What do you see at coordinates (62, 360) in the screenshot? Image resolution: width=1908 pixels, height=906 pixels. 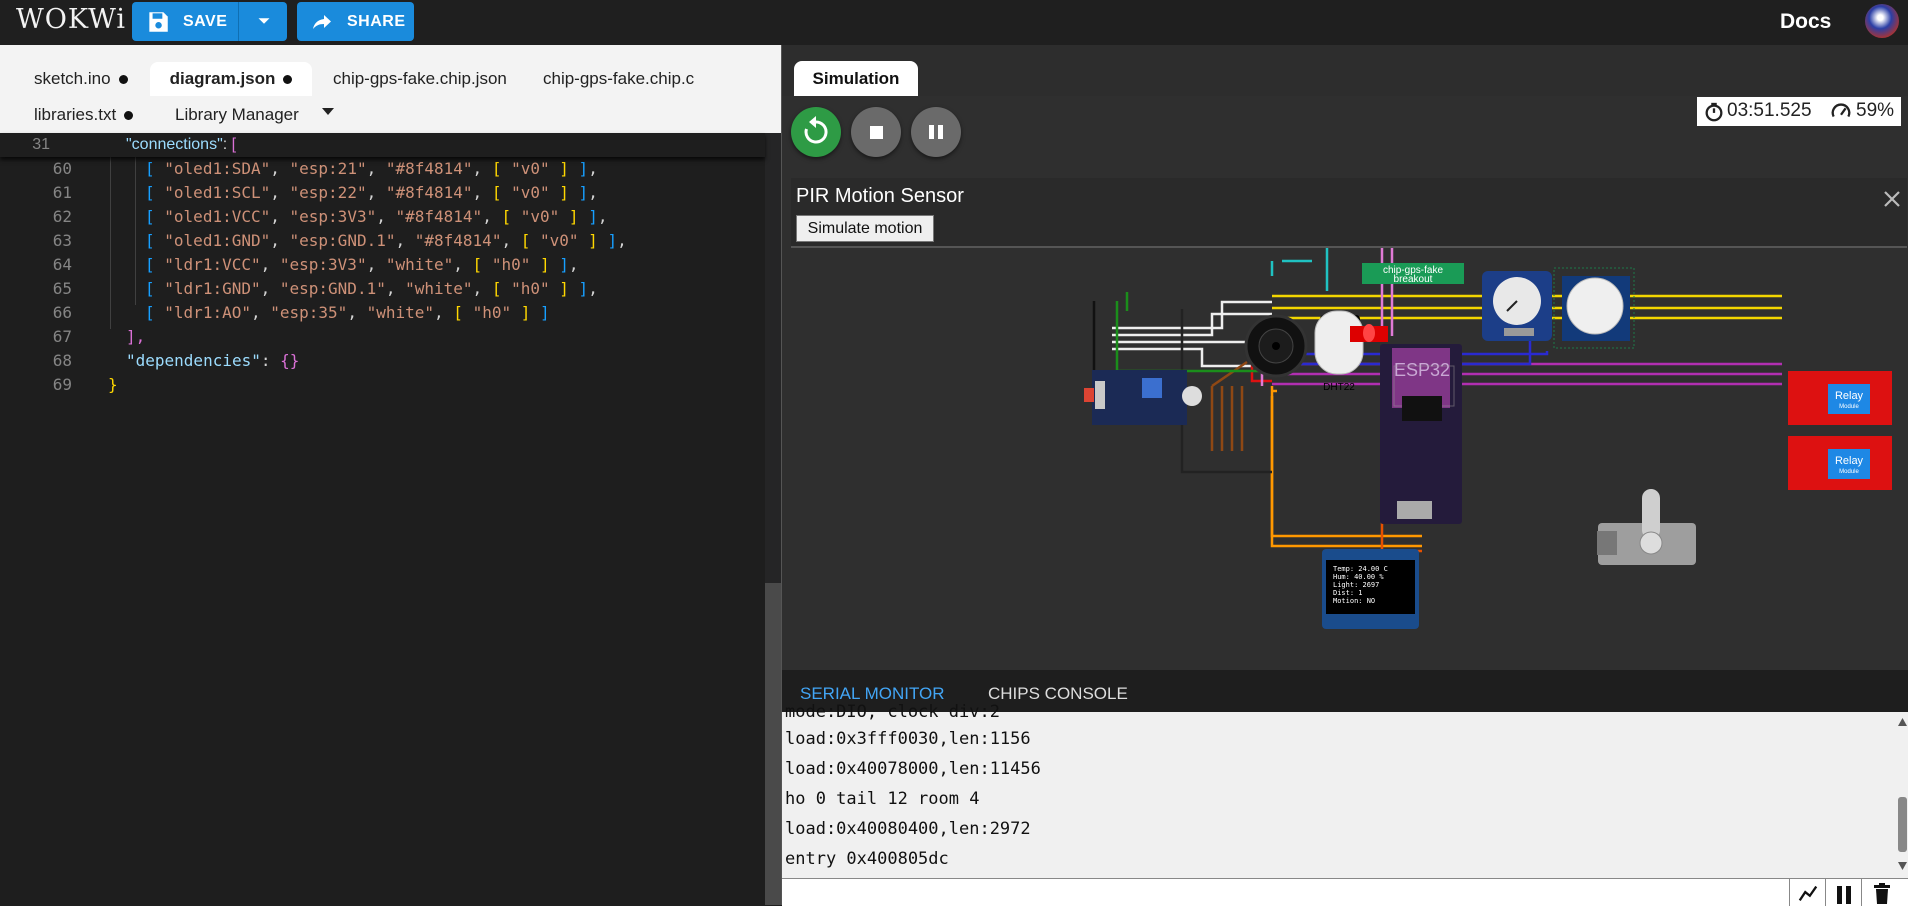 I see `line-number: 68` at bounding box center [62, 360].